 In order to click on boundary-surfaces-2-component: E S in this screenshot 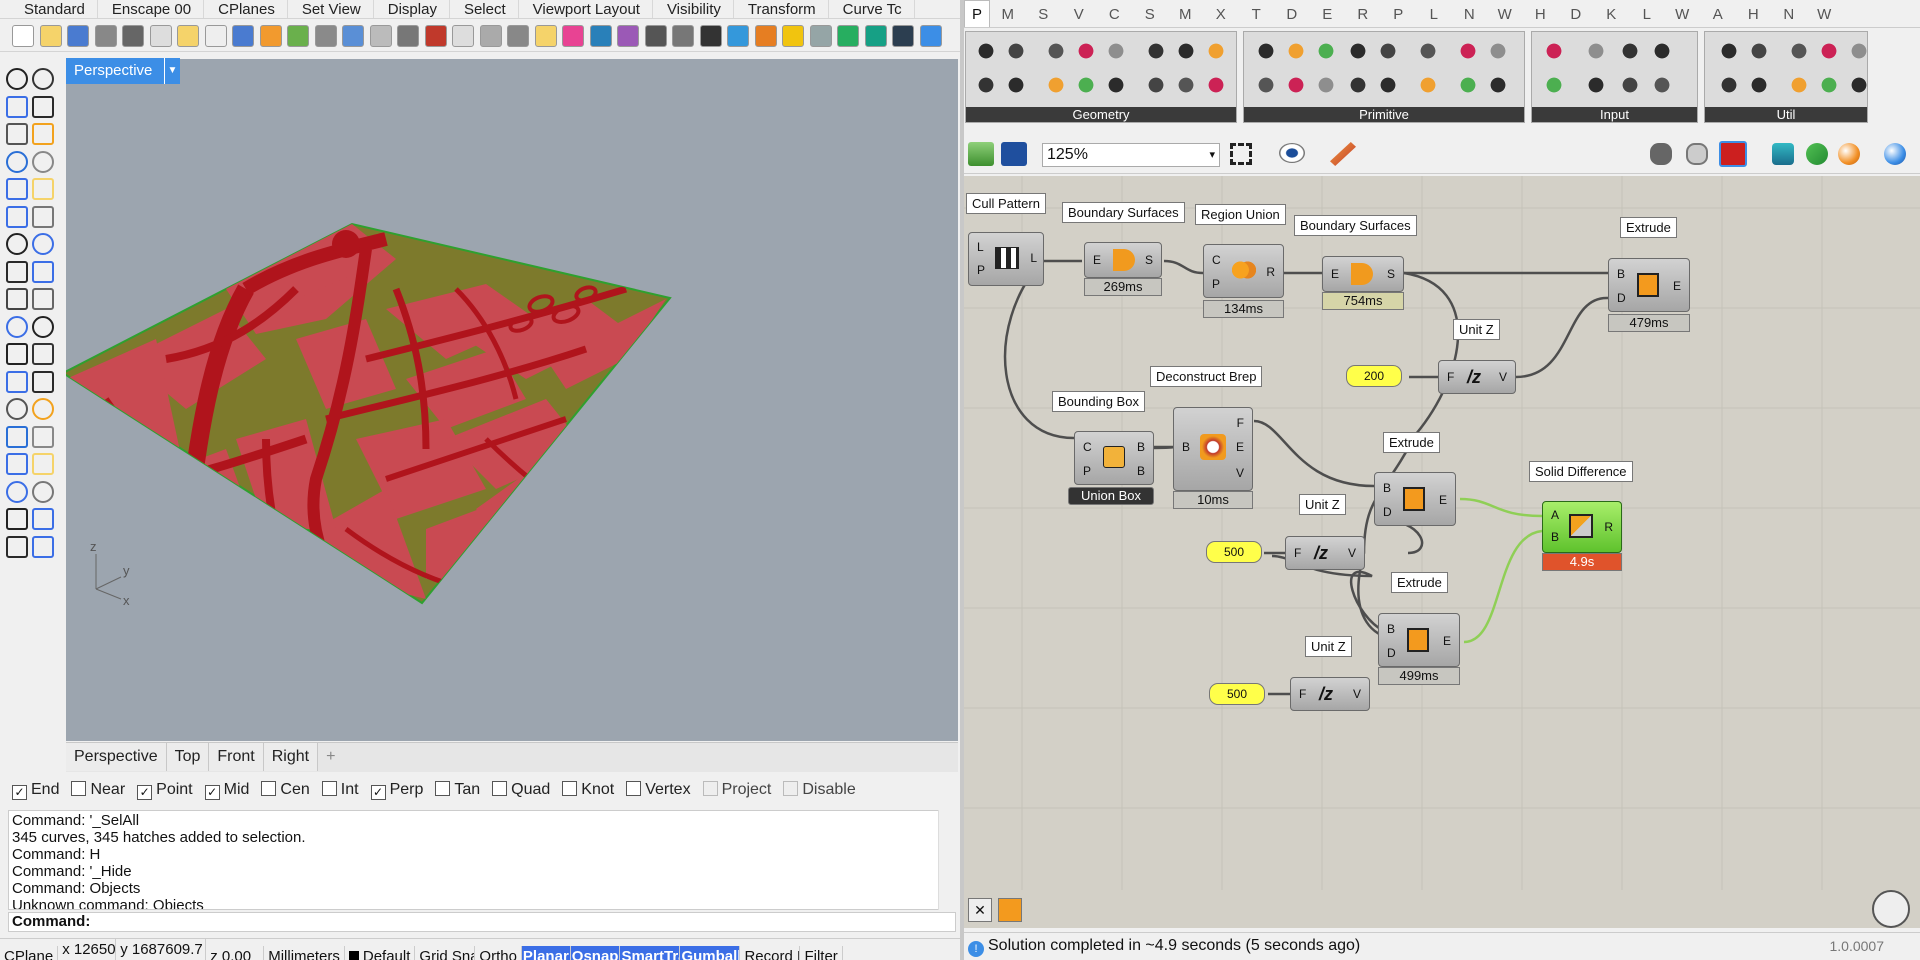, I will do `click(1363, 274)`.